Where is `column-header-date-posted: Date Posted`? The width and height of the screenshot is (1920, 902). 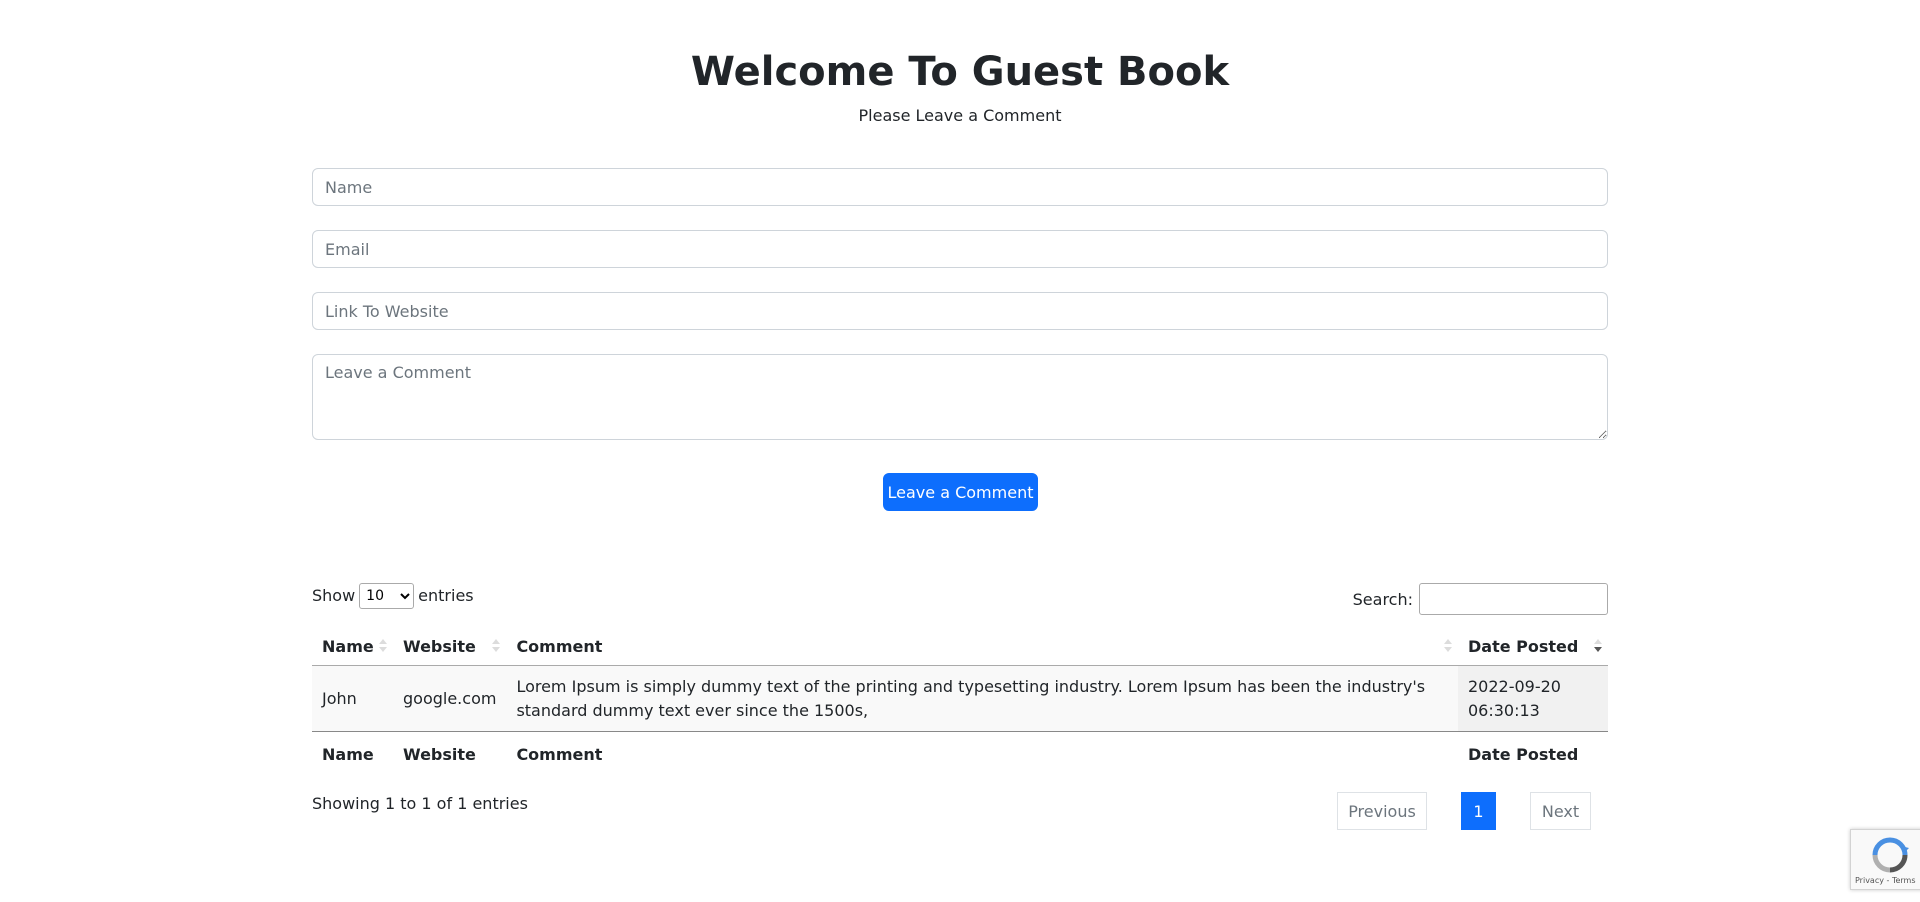
column-header-date-posted: Date Posted is located at coordinates (1533, 646).